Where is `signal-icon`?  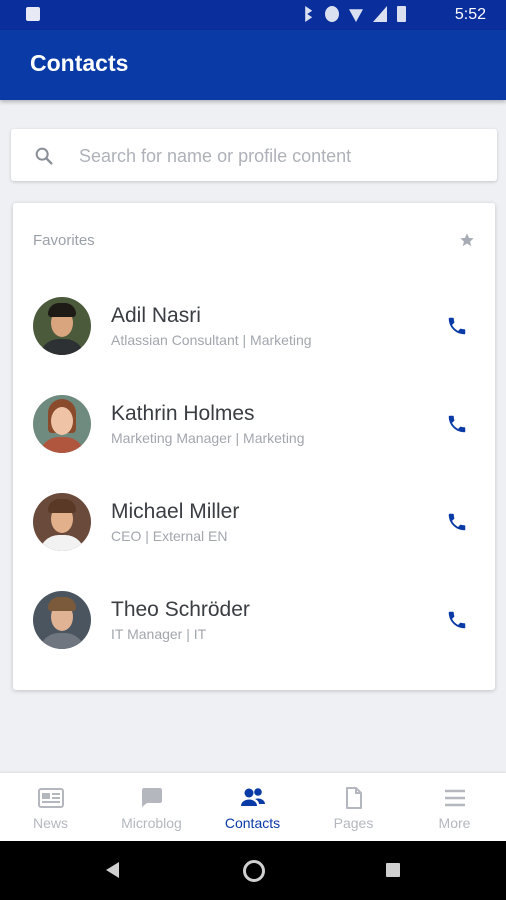
signal-icon is located at coordinates (380, 14).